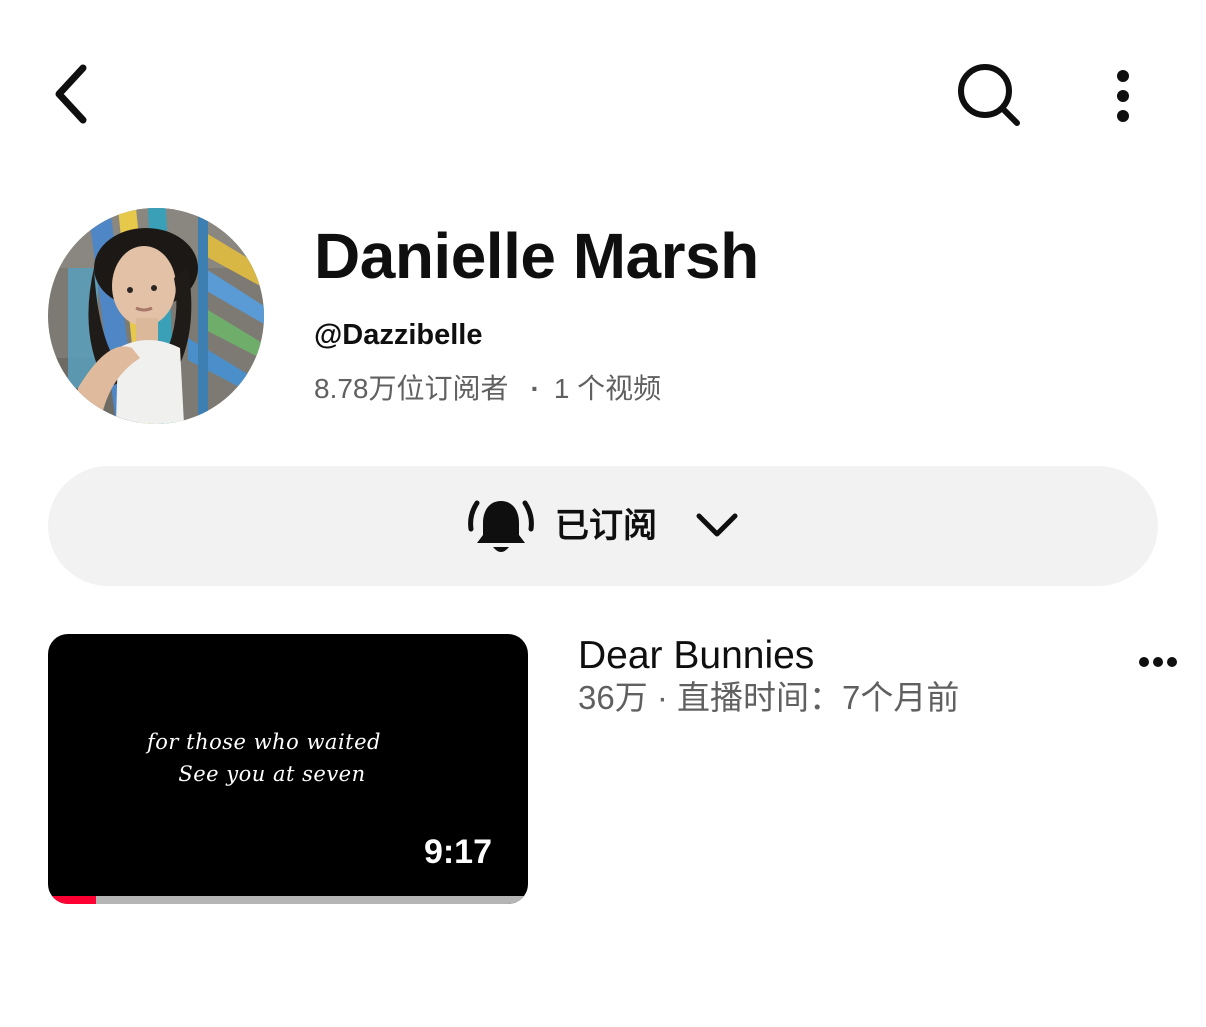 The height and width of the screenshot is (1027, 1206). What do you see at coordinates (501, 526) in the screenshot?
I see `bell-ringing-icon` at bounding box center [501, 526].